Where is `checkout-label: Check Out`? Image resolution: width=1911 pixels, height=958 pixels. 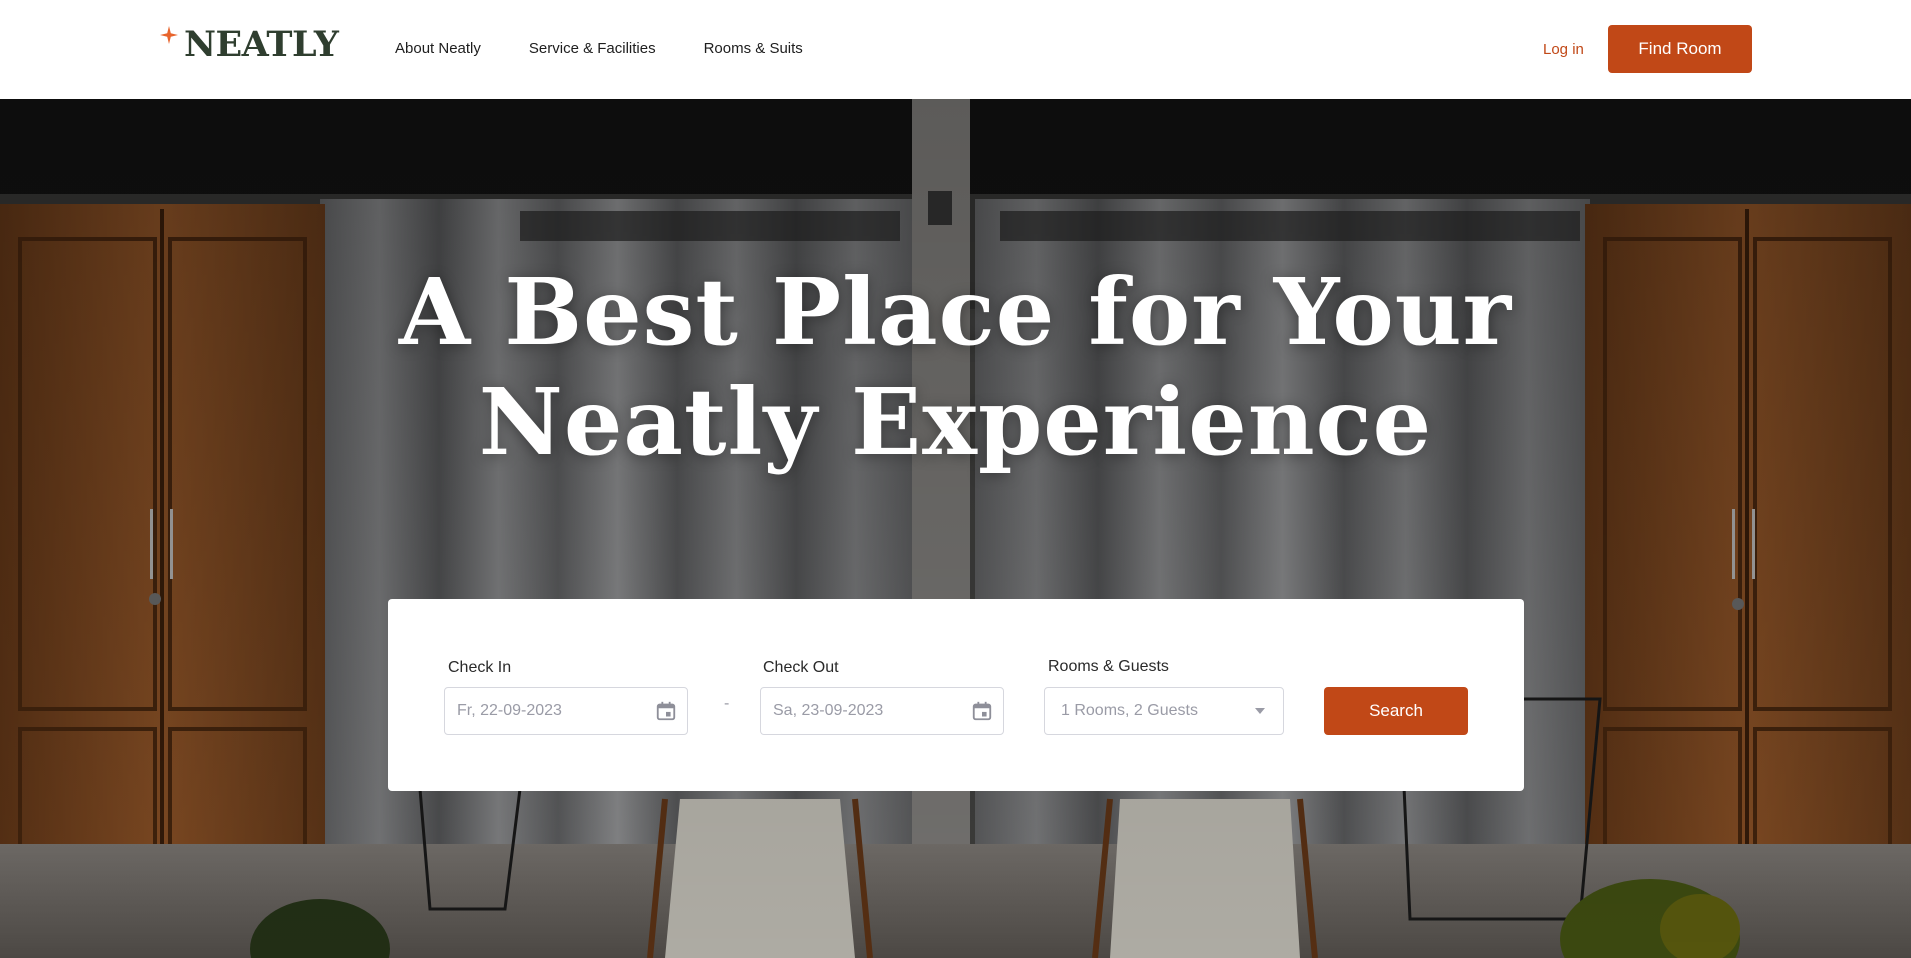 checkout-label: Check Out is located at coordinates (801, 667).